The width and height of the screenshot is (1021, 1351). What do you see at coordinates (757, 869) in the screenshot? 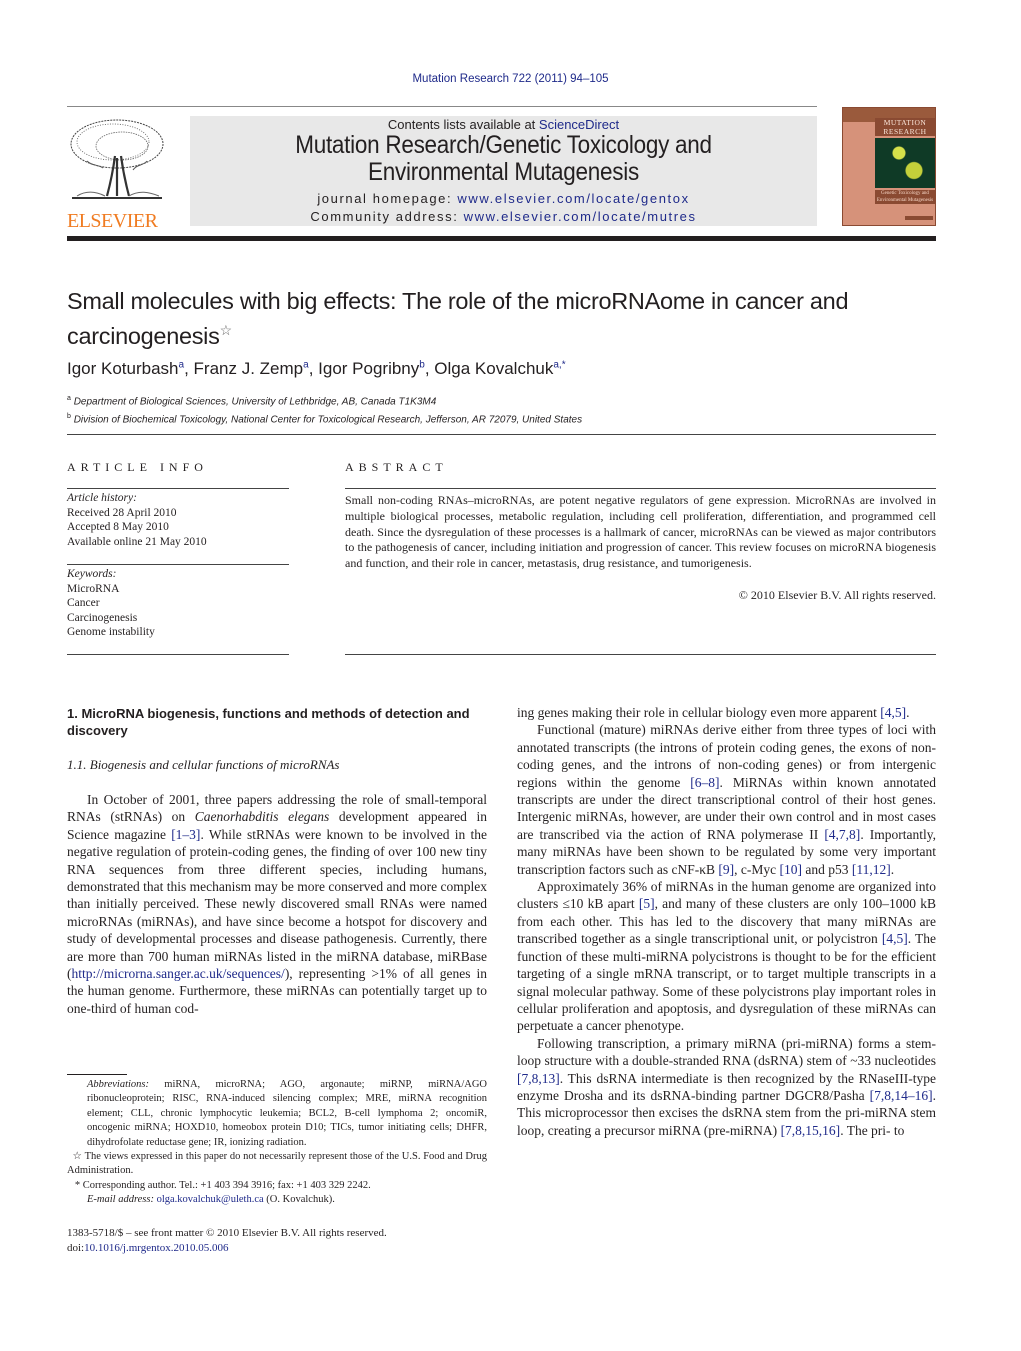
I see `body-text: , c-Myc` at bounding box center [757, 869].